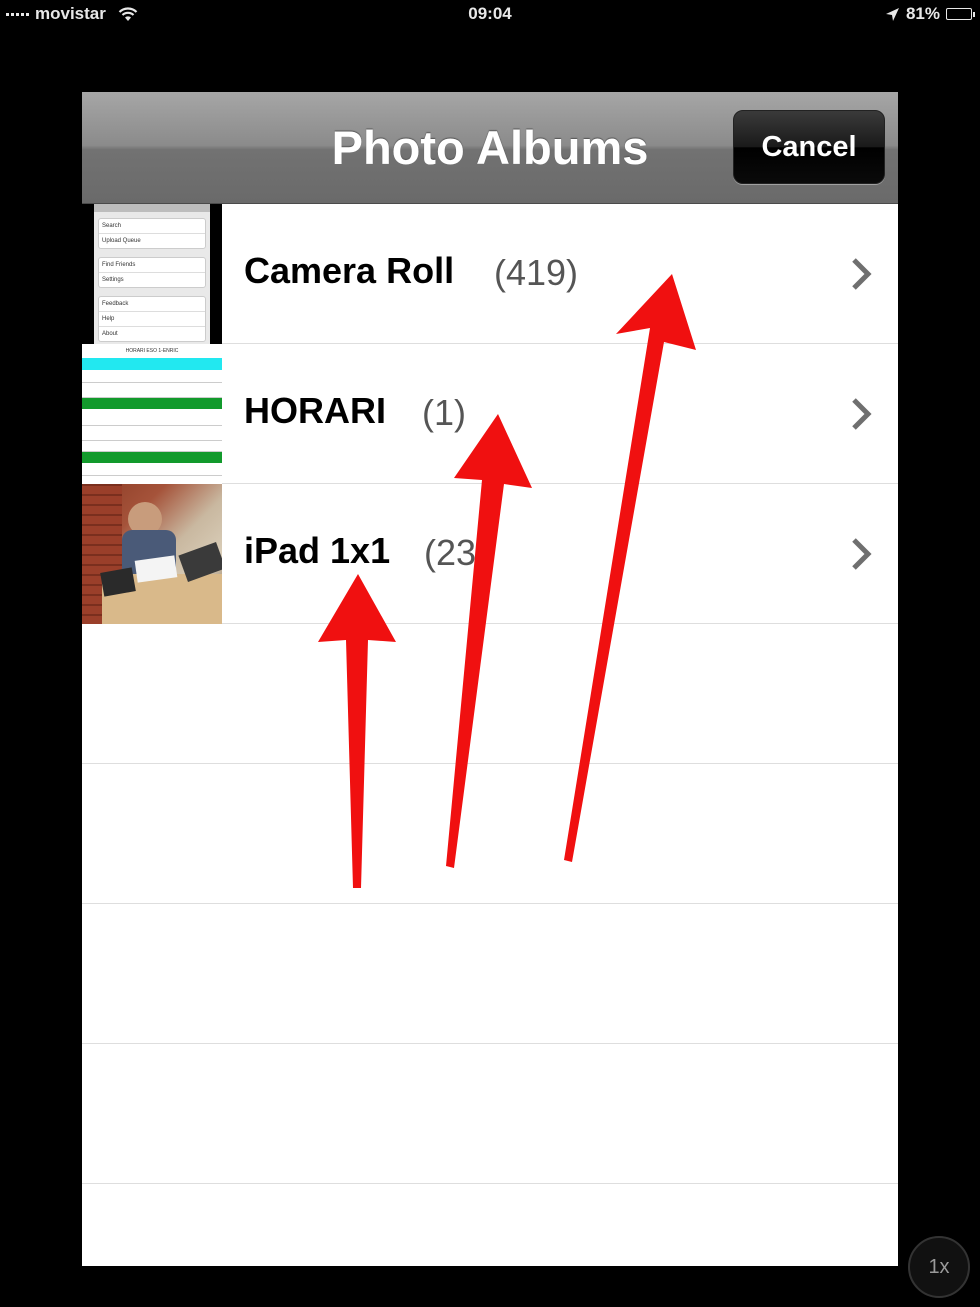  Describe the element at coordinates (152, 554) in the screenshot. I see `album-thumbnail-ipad-1x1` at that location.